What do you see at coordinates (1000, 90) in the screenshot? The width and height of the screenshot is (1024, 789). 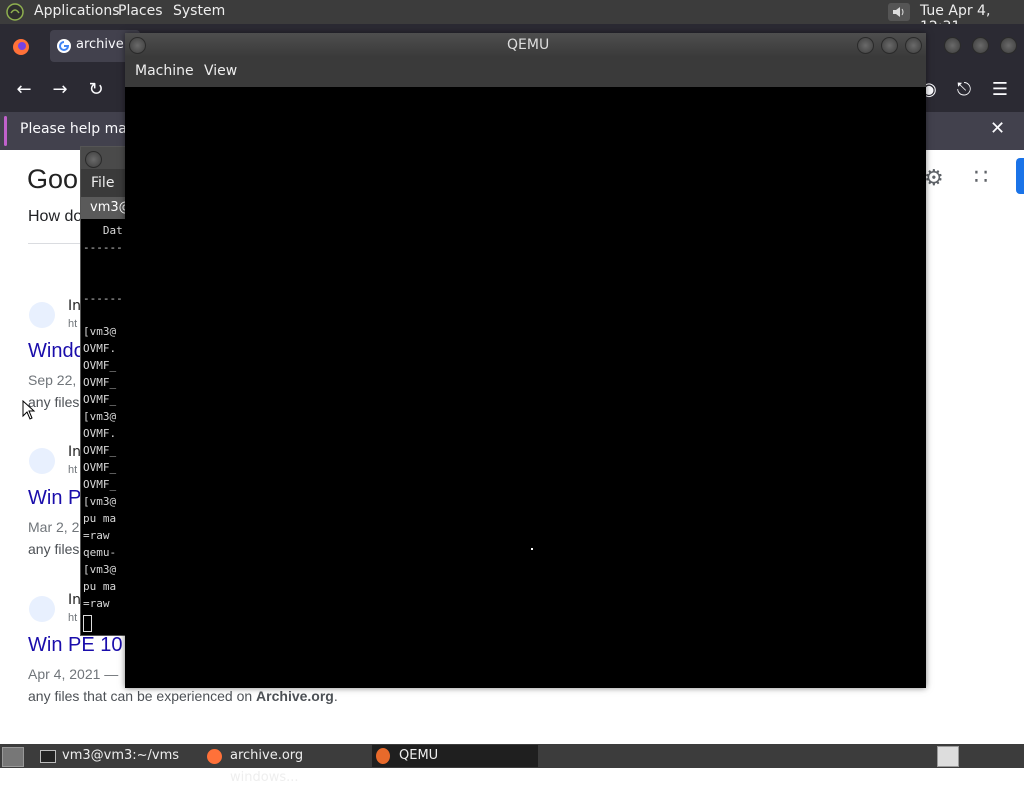 I see `menu-hamburger-icon: ☰` at bounding box center [1000, 90].